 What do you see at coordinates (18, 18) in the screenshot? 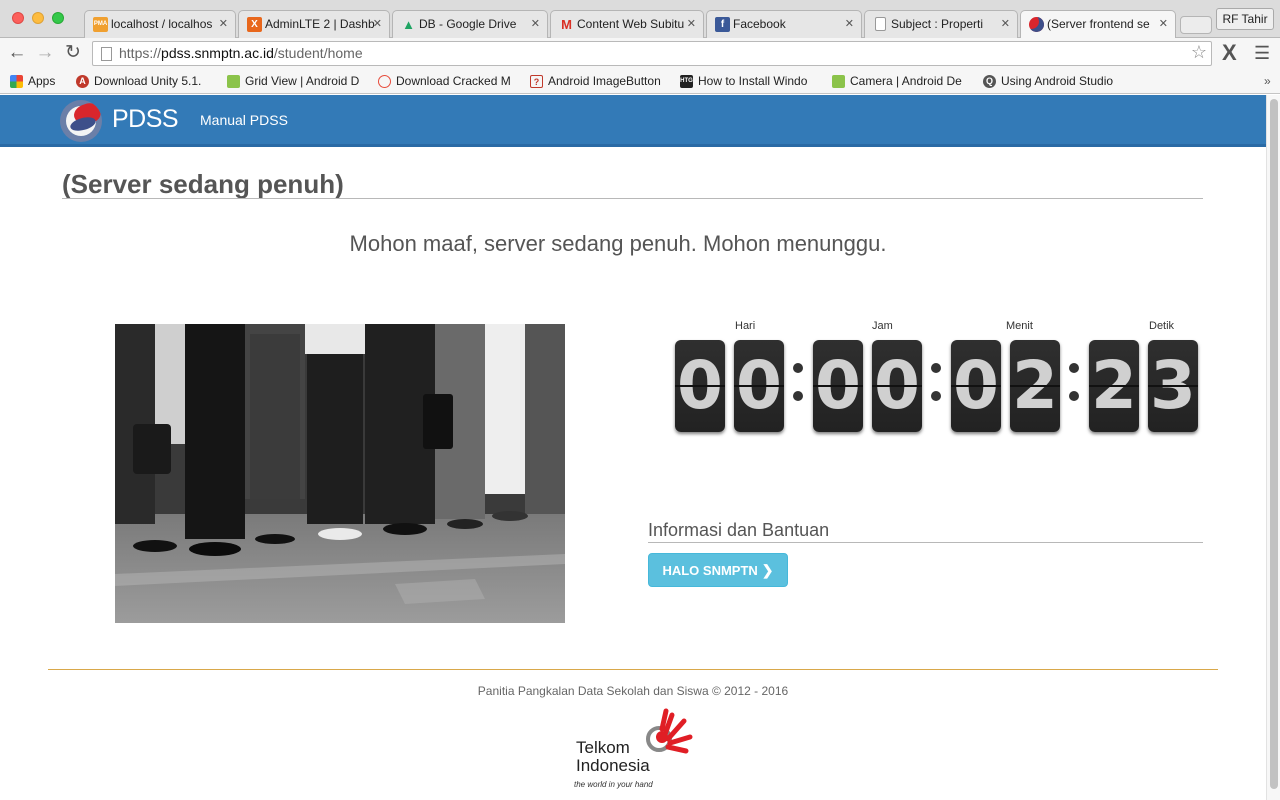
I see `close-window-button` at bounding box center [18, 18].